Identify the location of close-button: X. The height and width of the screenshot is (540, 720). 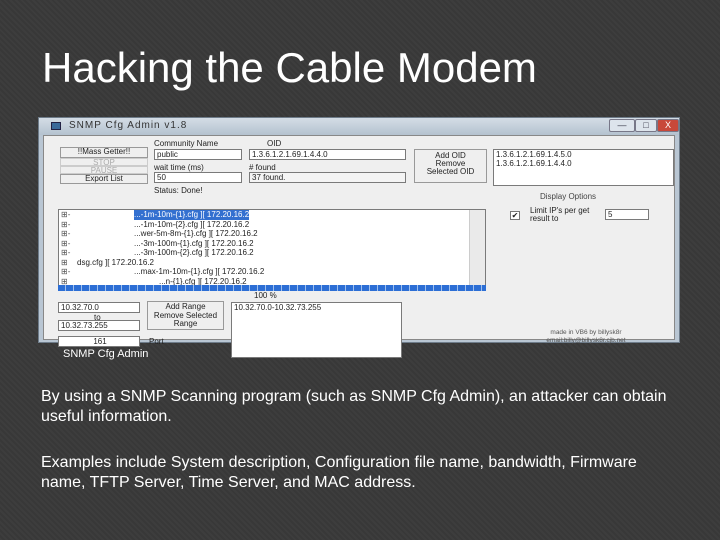
(668, 125).